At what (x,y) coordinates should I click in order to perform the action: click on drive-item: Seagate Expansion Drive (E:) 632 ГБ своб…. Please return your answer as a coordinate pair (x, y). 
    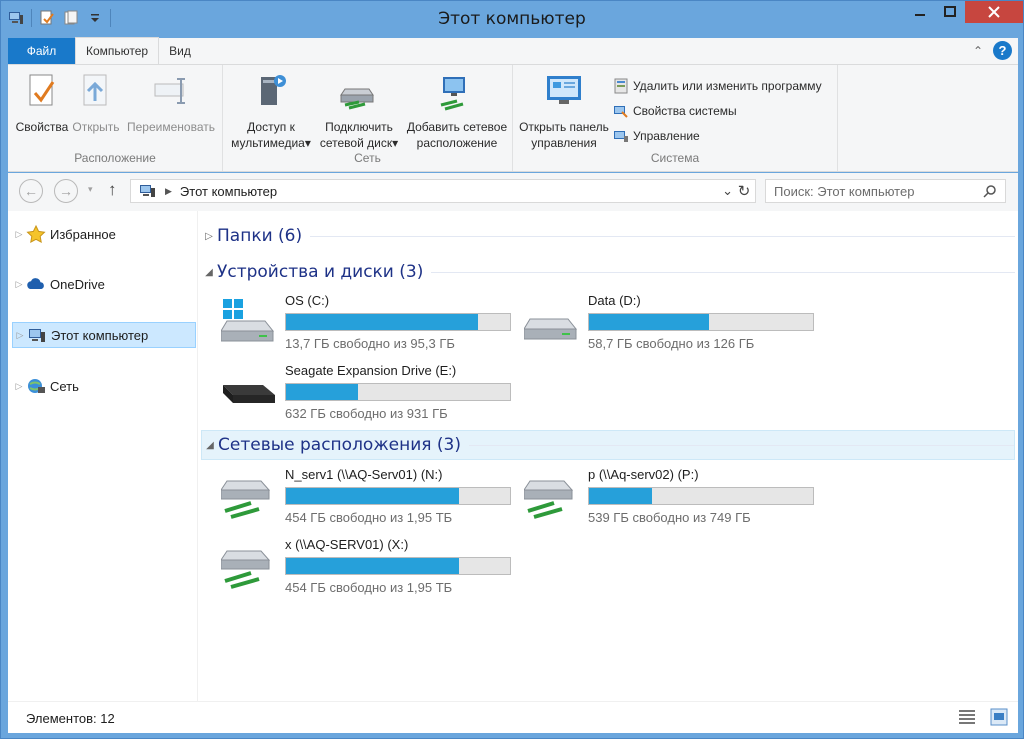
    Looking at the image, I should click on (371, 393).